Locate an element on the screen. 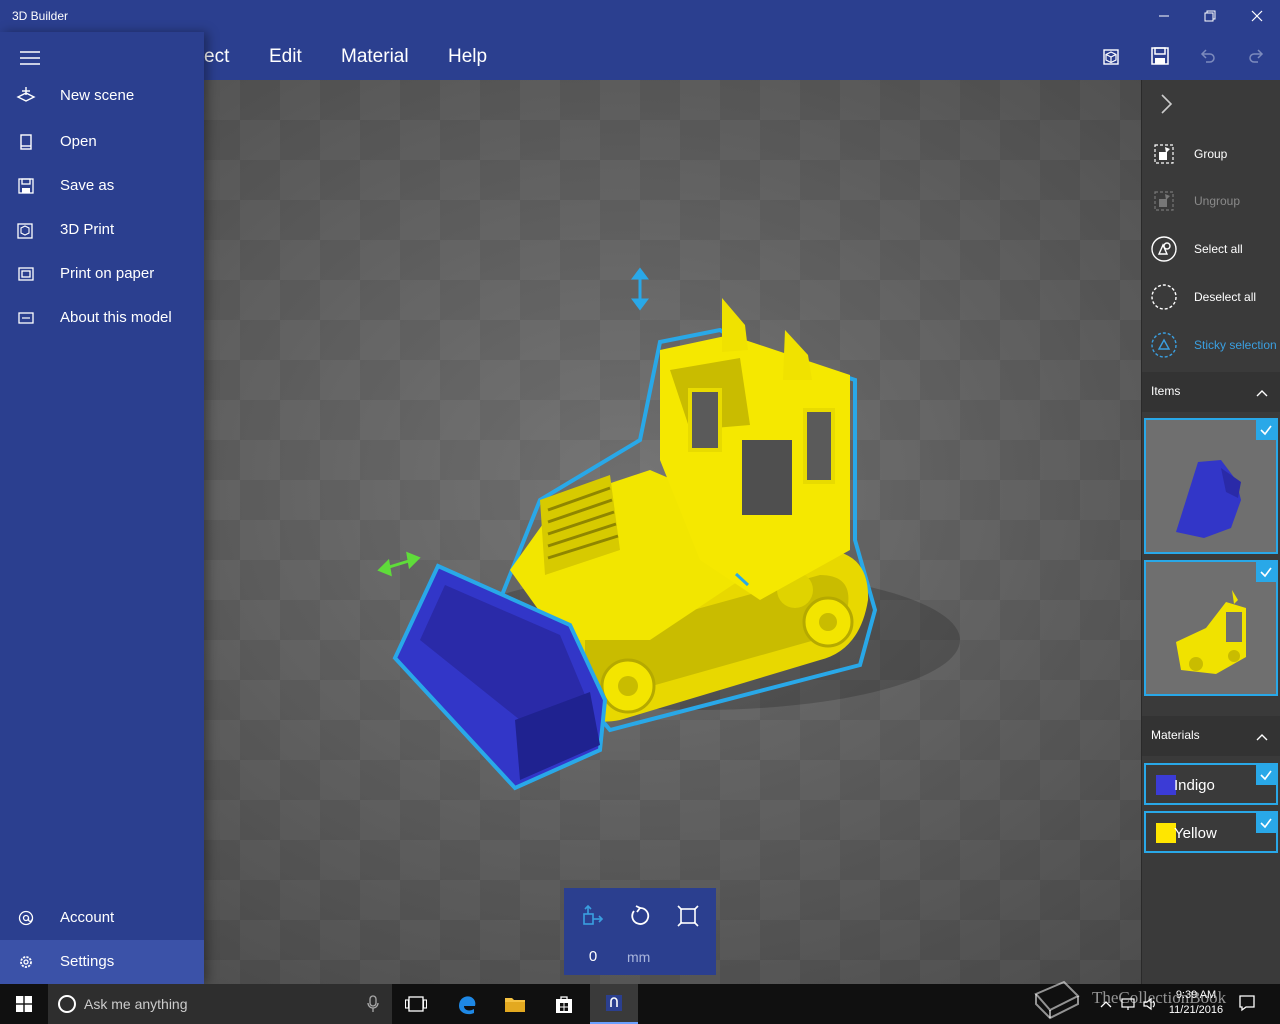 The height and width of the screenshot is (1024, 1280). cortana-icon is located at coordinates (67, 1004).